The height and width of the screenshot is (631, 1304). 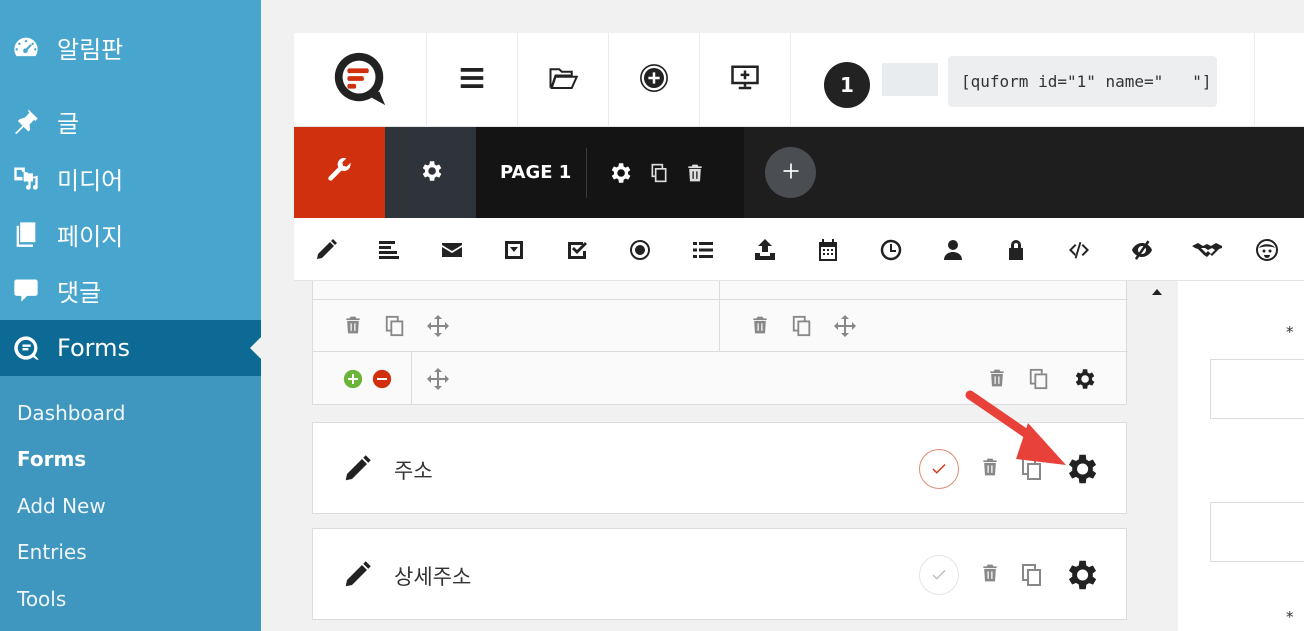 What do you see at coordinates (90, 236) in the screenshot?
I see `sidebar-item-label: 페이지` at bounding box center [90, 236].